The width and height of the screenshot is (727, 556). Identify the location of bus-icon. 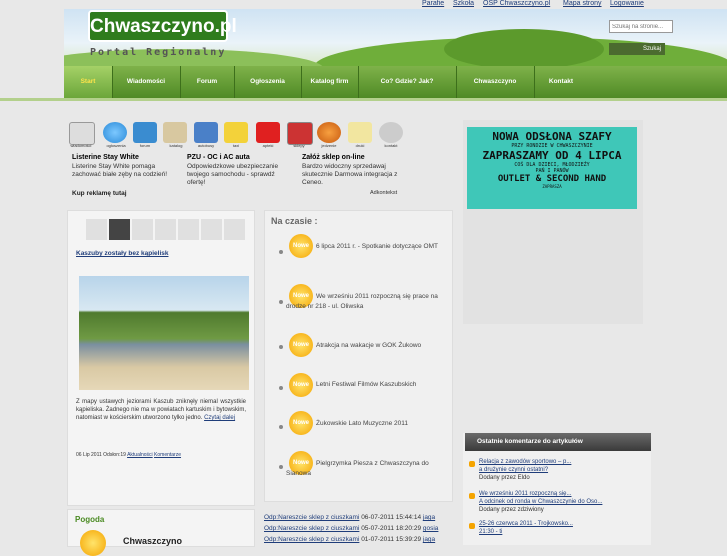
(206, 132).